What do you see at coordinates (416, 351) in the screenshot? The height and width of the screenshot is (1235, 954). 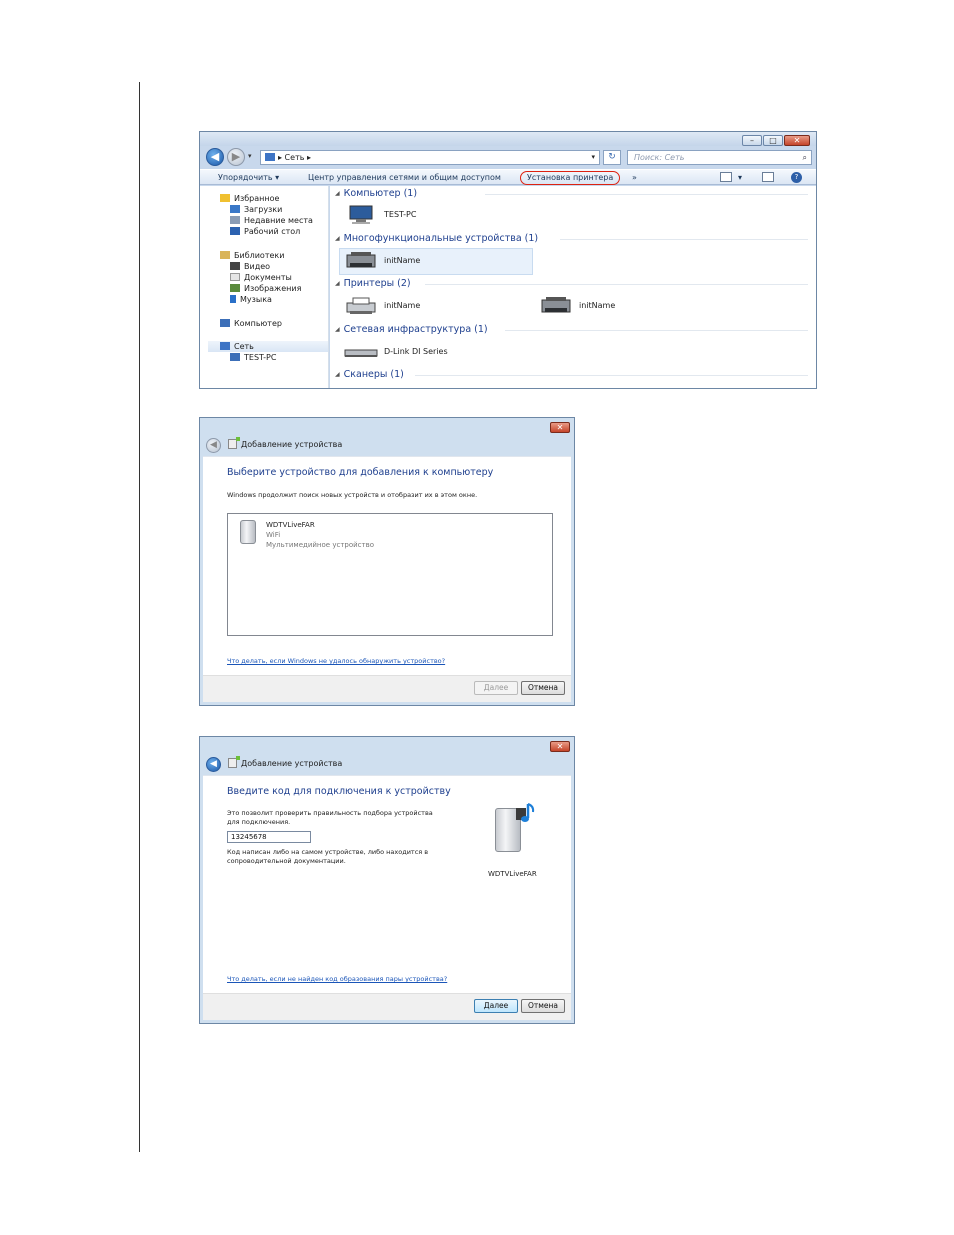 I see `device-label: D-Link DI Series` at bounding box center [416, 351].